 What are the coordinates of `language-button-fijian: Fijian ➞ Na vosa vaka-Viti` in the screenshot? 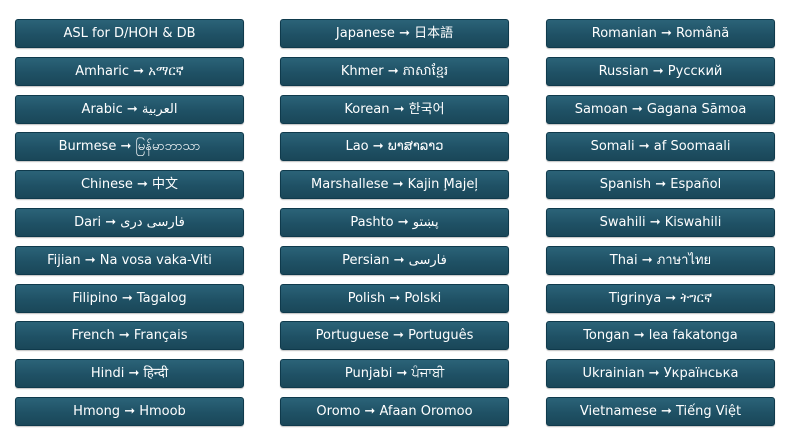 It's located at (129, 260).